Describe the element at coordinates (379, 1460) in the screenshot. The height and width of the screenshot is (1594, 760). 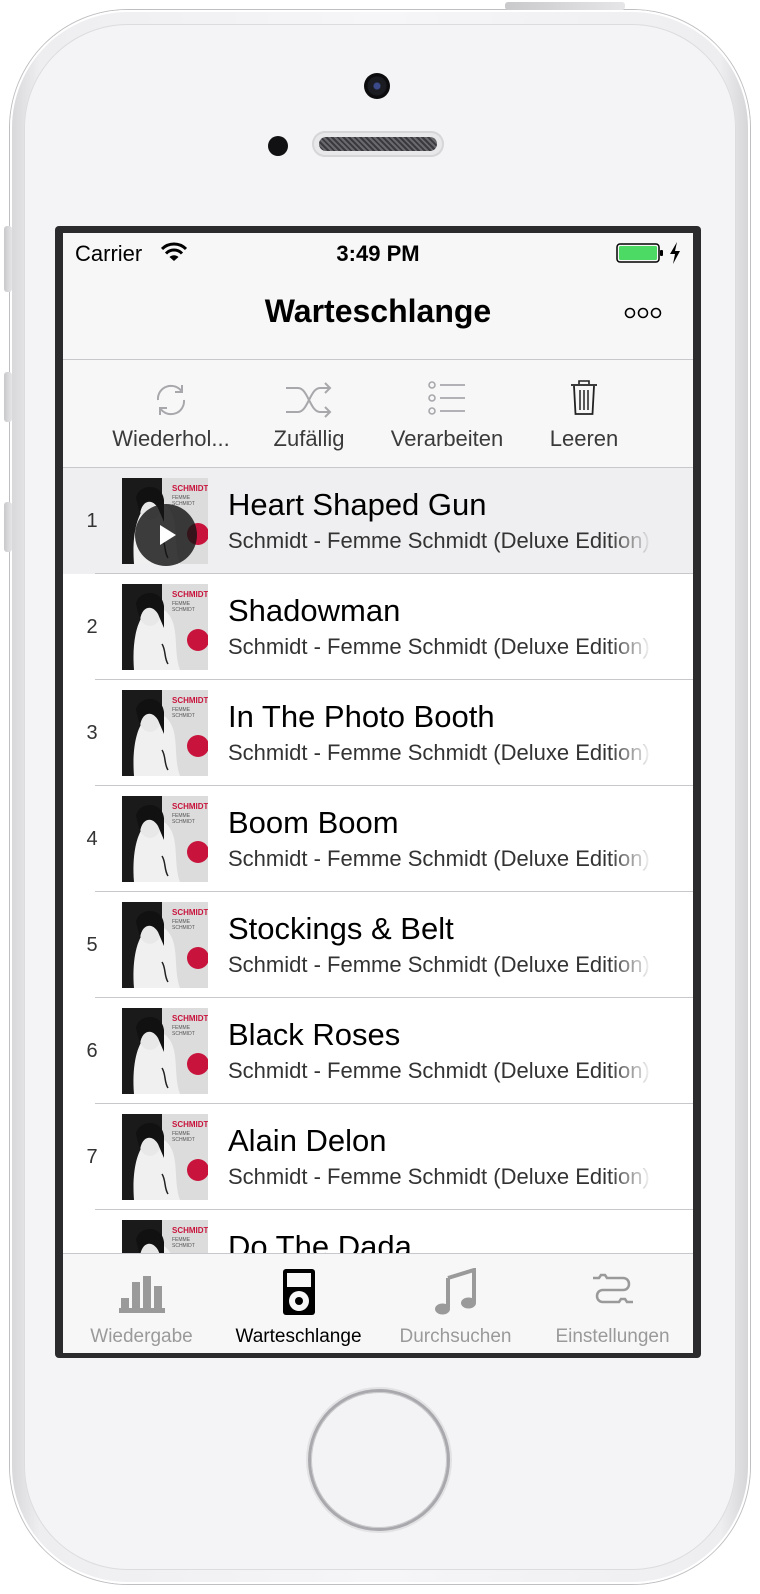
I see `home-button` at that location.